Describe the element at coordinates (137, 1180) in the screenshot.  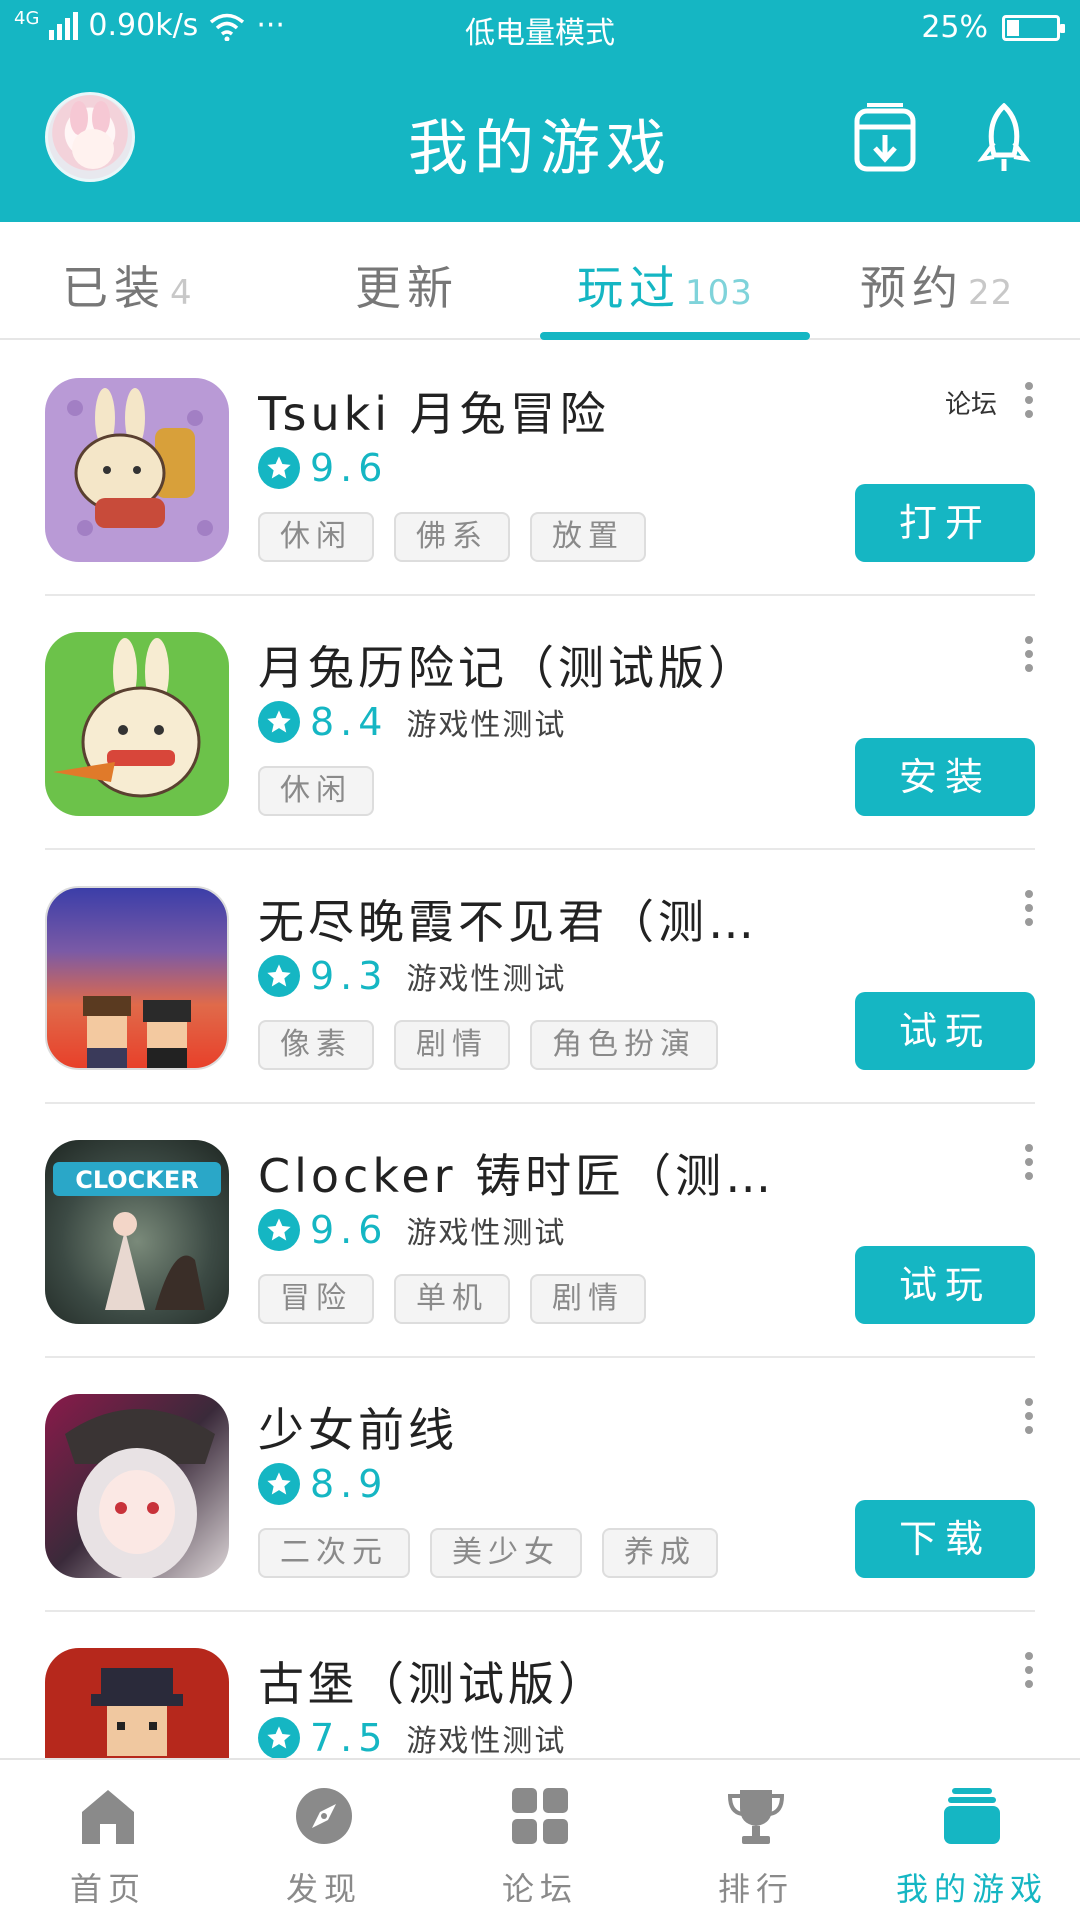
I see `svg-text: CLOCKER` at that location.